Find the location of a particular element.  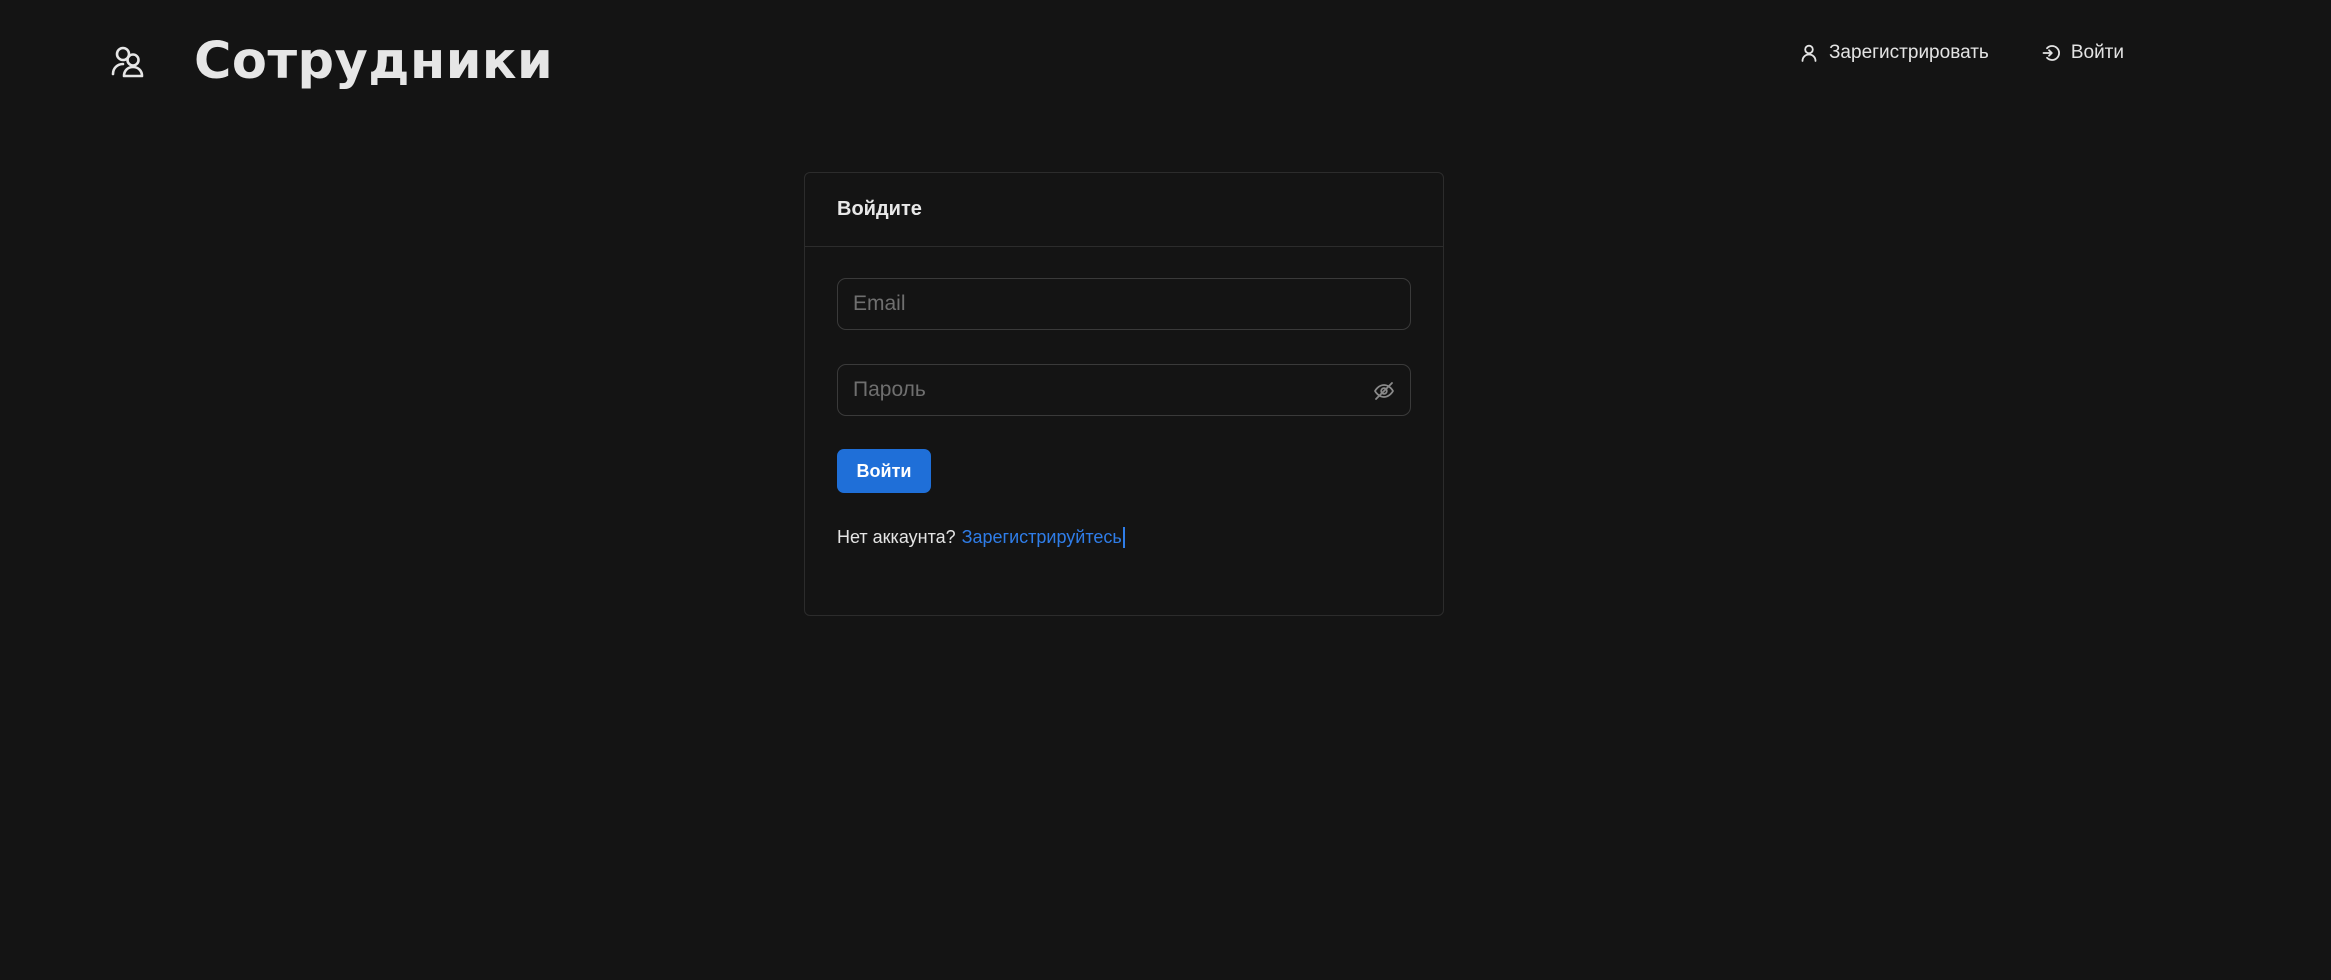

top-nav: Зарегистрировать Войти is located at coordinates (1961, 53).